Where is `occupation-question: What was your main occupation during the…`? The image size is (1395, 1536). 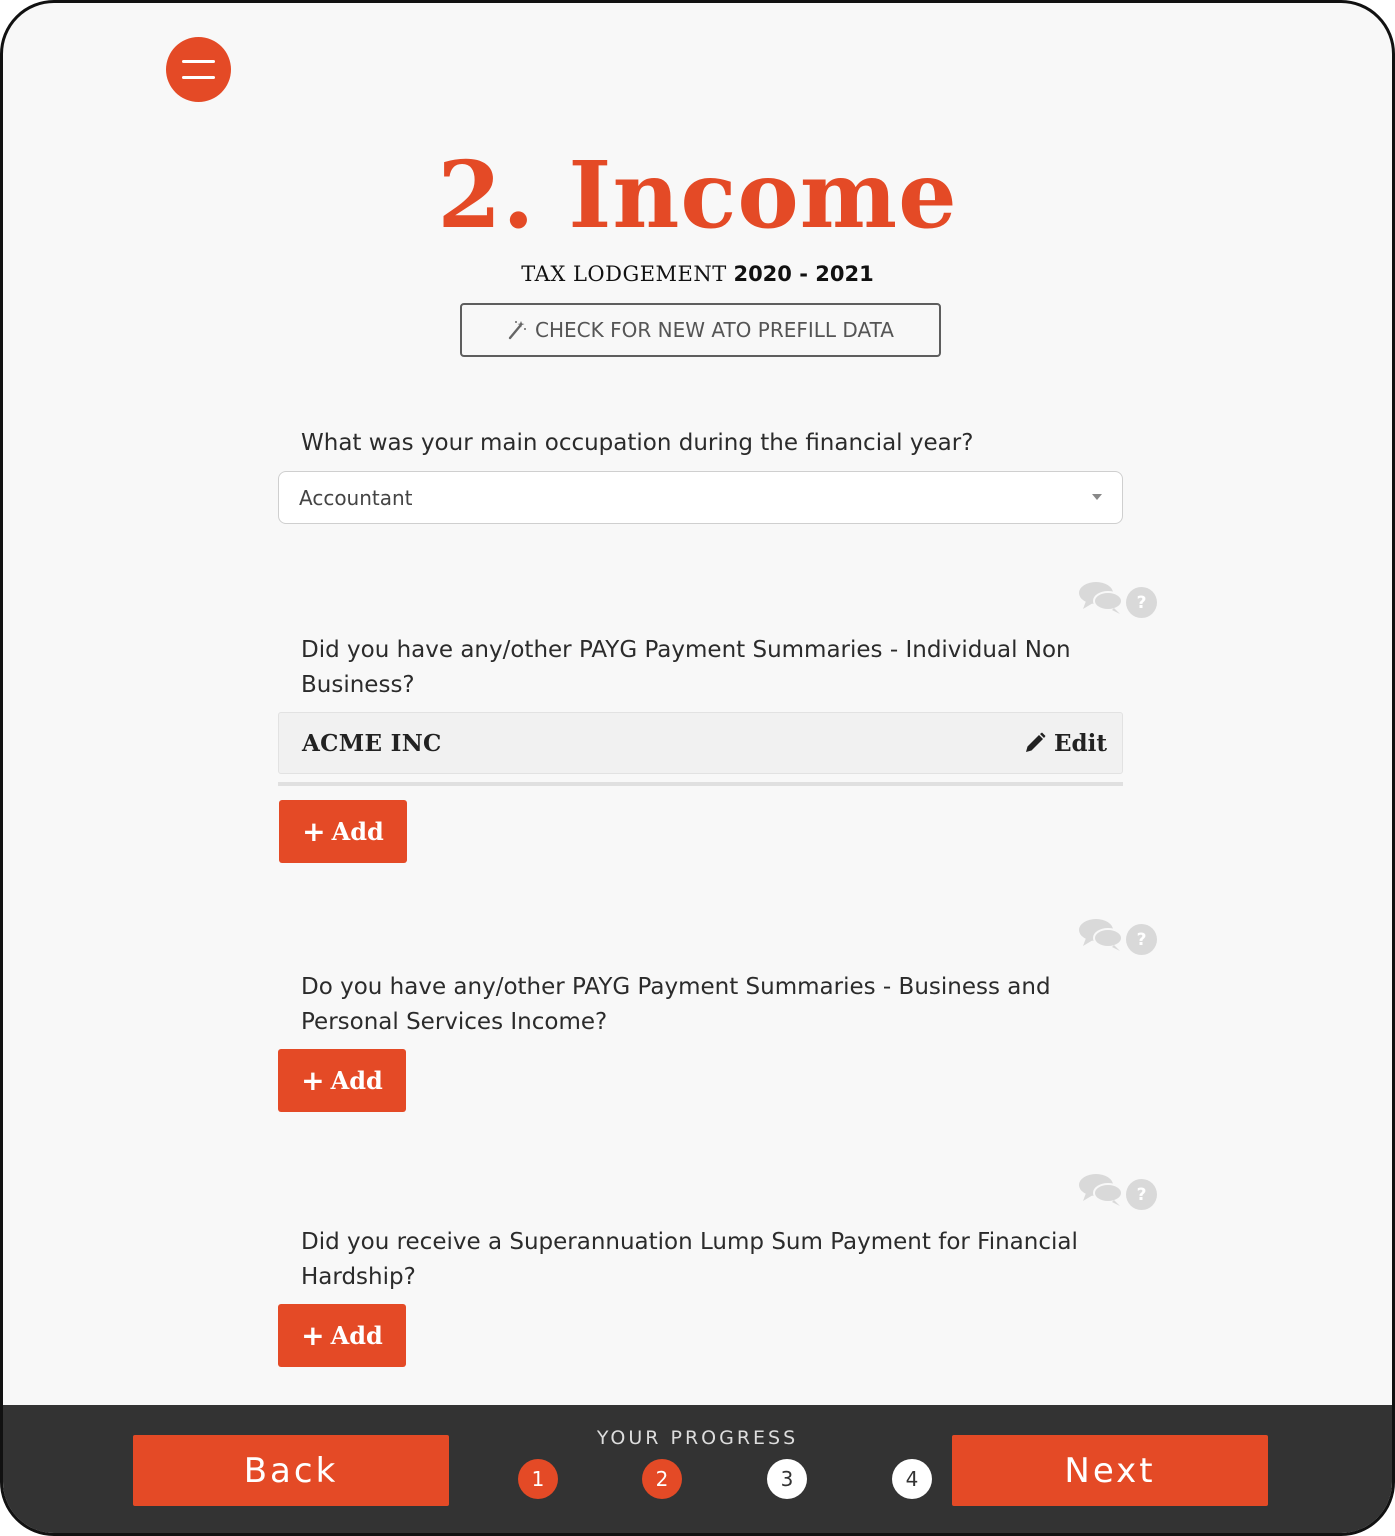 occupation-question: What was your main occupation during the… is located at coordinates (637, 443).